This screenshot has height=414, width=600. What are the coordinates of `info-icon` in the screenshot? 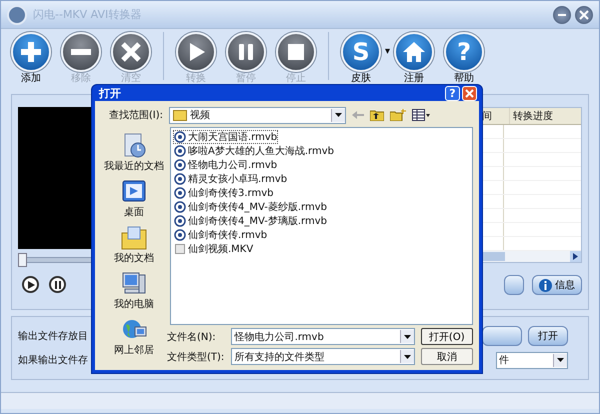 It's located at (545, 285).